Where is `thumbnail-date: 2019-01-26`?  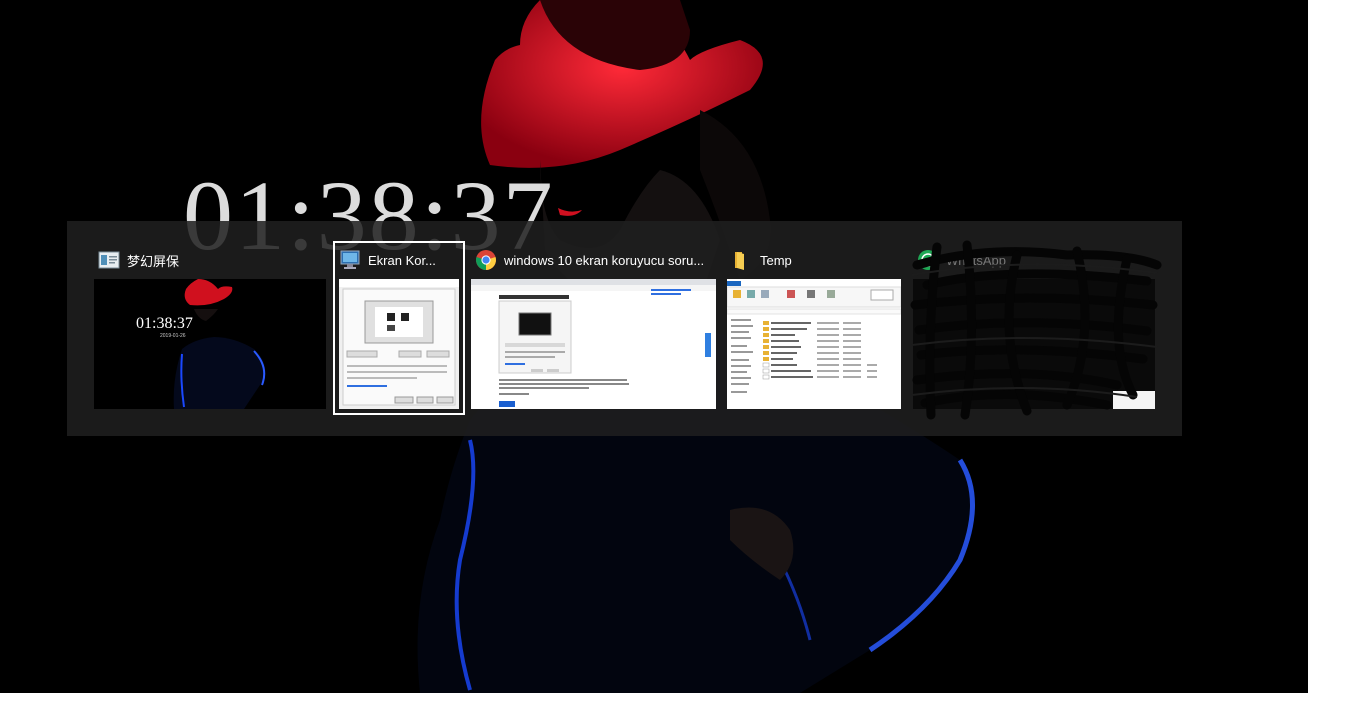 thumbnail-date: 2019-01-26 is located at coordinates (173, 336).